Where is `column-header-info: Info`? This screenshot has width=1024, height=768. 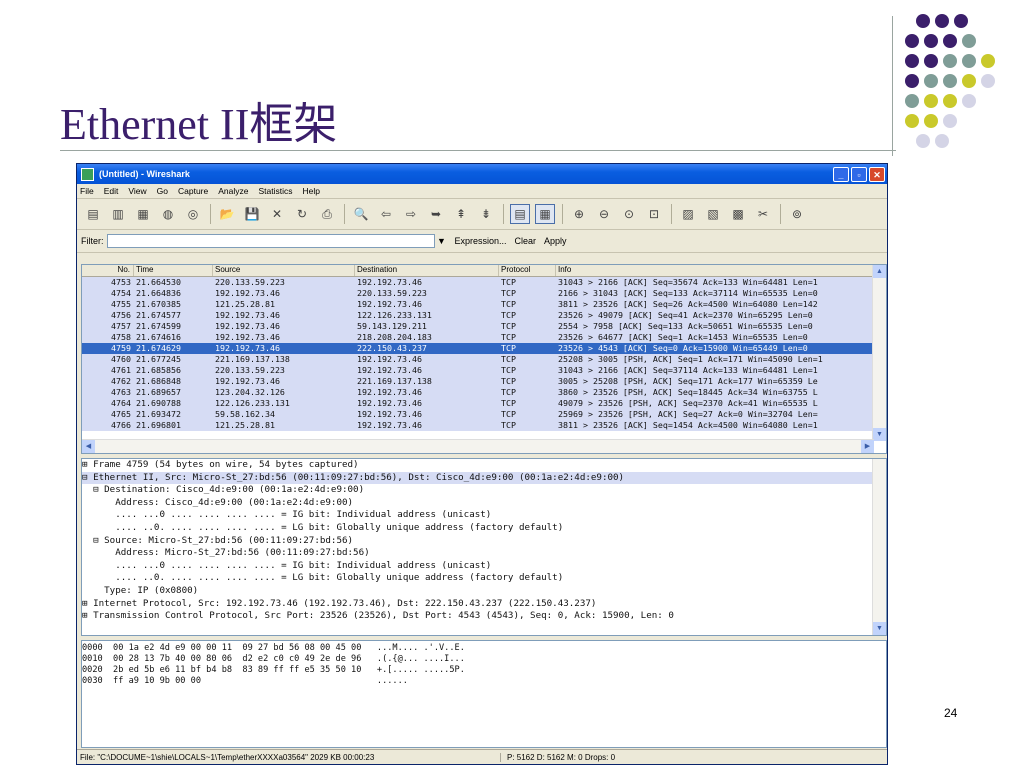
column-header-info: Info is located at coordinates (716, 270).